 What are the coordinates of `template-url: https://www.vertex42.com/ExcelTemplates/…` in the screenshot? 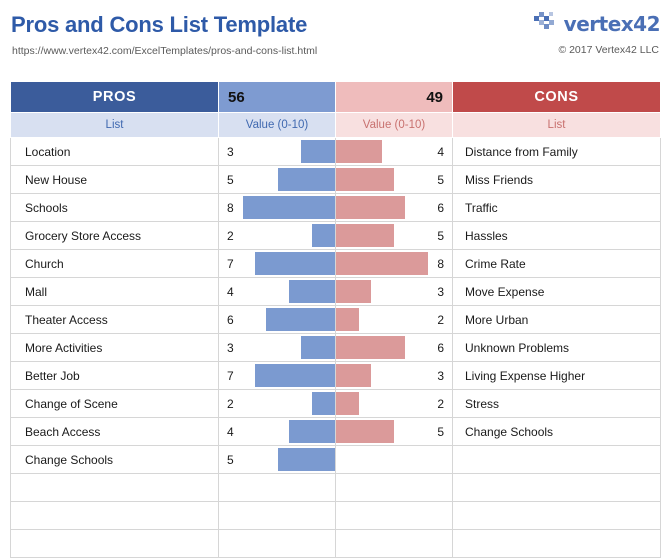 It's located at (164, 51).